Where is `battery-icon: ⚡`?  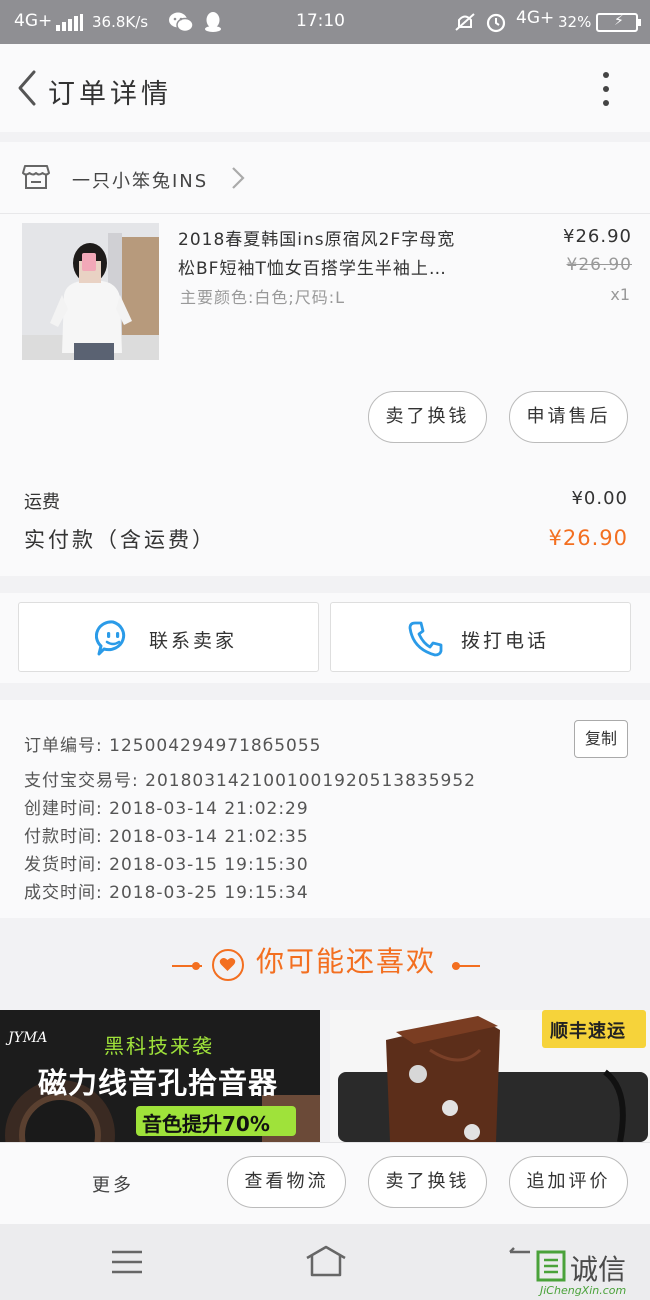 battery-icon: ⚡ is located at coordinates (618, 22).